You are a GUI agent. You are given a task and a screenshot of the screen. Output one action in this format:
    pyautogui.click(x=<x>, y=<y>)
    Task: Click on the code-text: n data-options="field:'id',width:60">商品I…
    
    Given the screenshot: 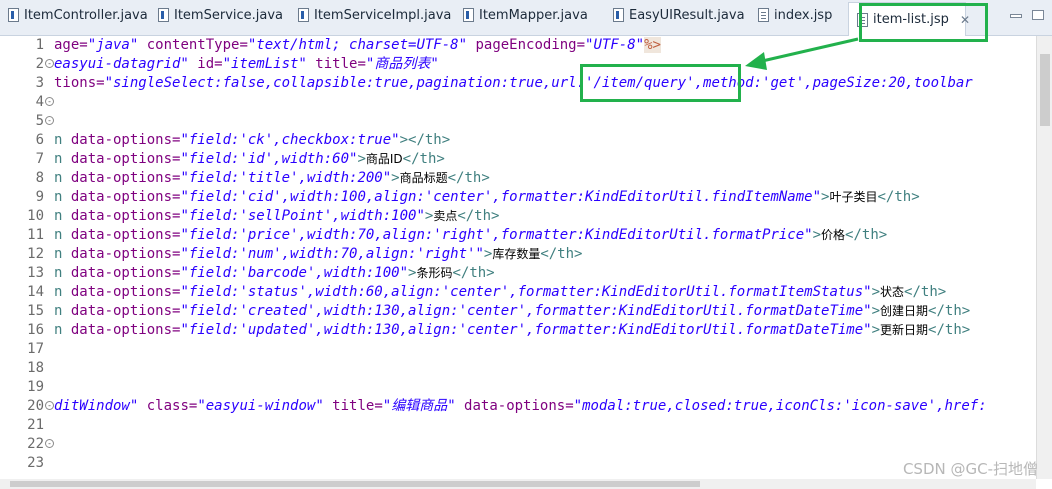 What is the action you would take?
    pyautogui.click(x=249, y=159)
    